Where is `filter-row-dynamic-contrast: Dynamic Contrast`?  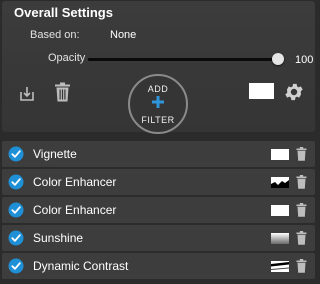
filter-row-dynamic-contrast: Dynamic Contrast is located at coordinates (158, 266).